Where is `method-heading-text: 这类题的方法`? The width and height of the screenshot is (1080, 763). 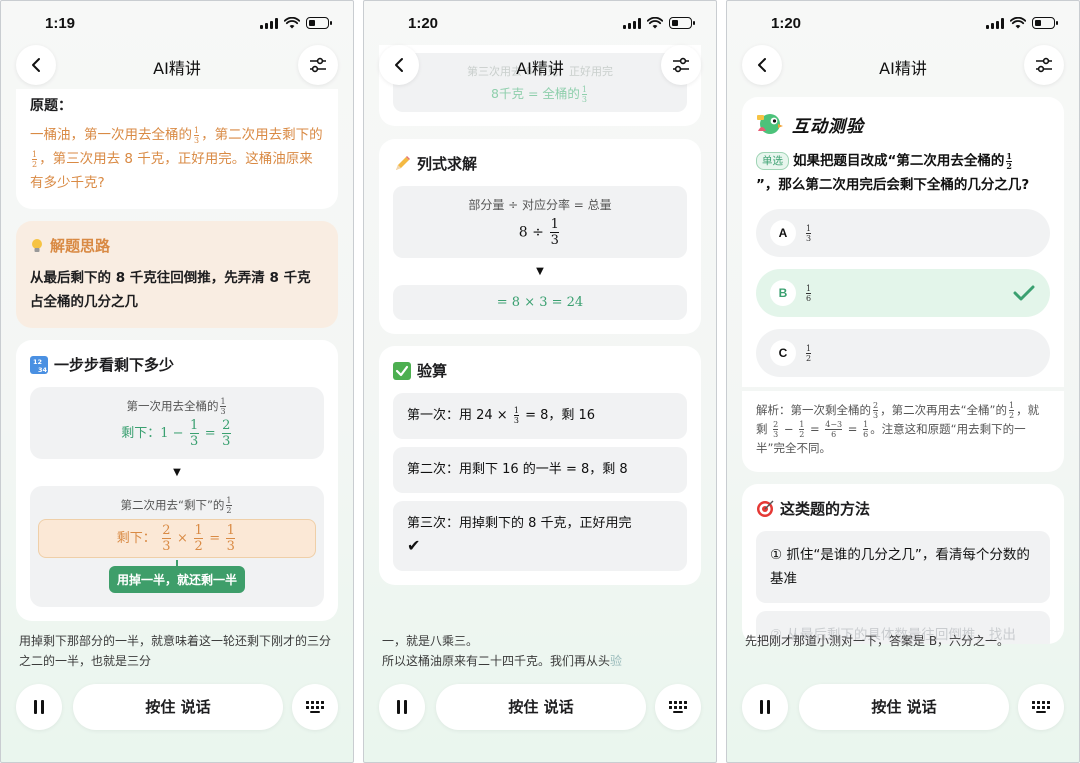
method-heading-text: 这类题的方法 is located at coordinates (825, 509).